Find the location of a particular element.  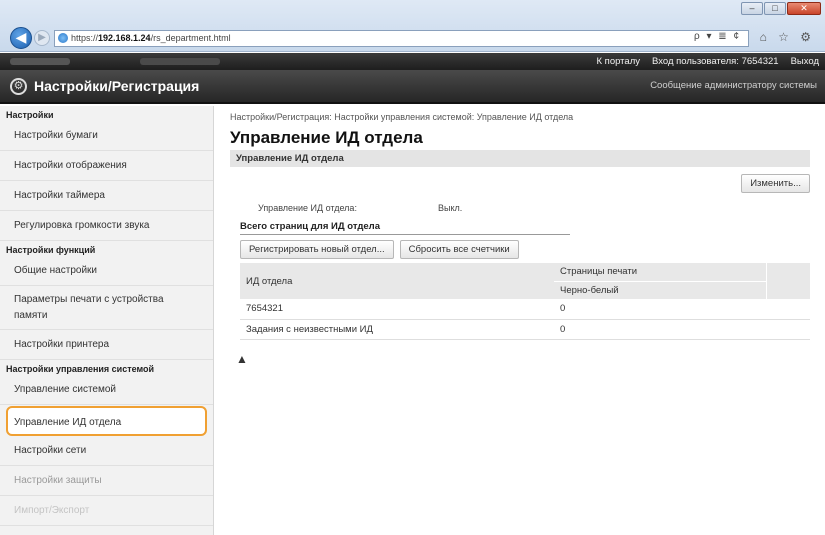

status-row: Управление ИД отдела: Выкл. is located at coordinates (520, 208).